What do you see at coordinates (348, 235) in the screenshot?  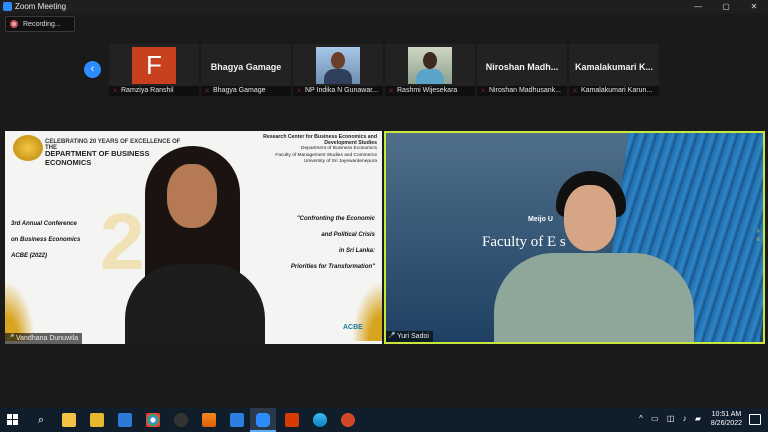 I see `theme-line: and Political Crisis` at bounding box center [348, 235].